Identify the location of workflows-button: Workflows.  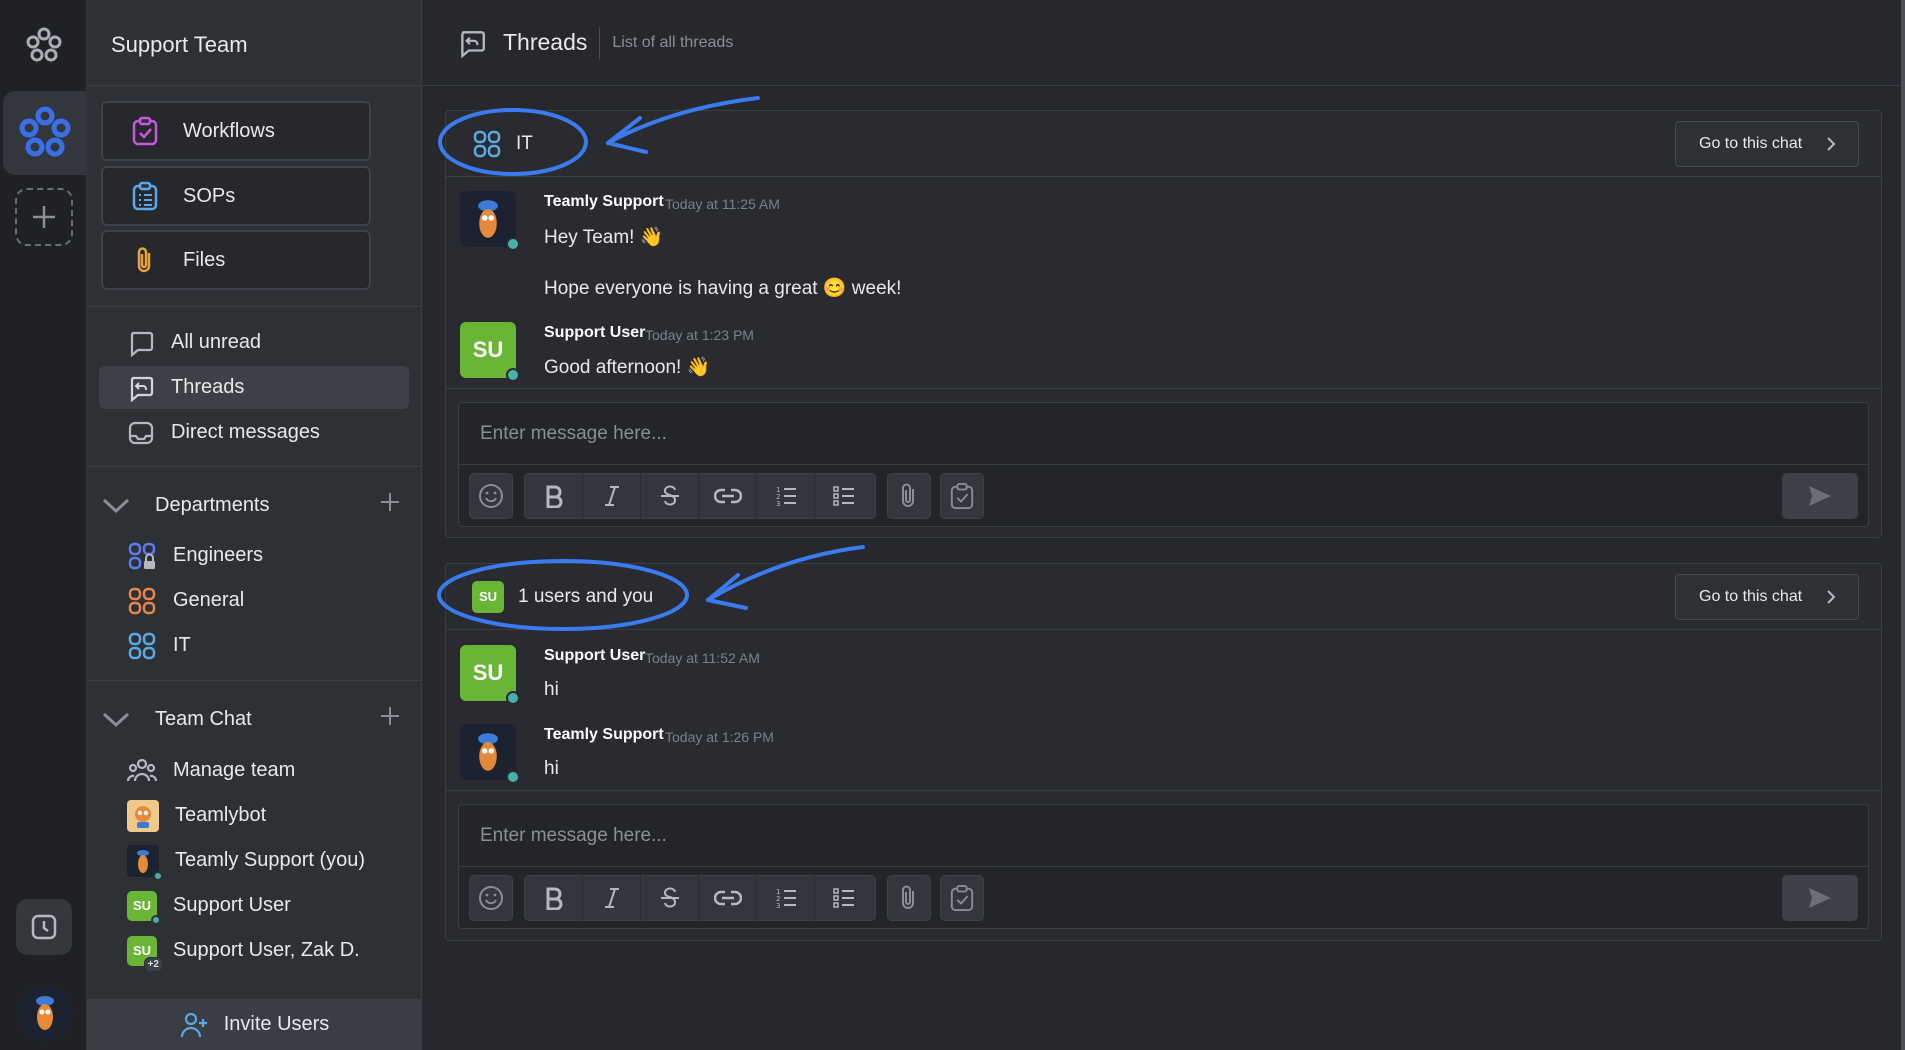
(236, 131).